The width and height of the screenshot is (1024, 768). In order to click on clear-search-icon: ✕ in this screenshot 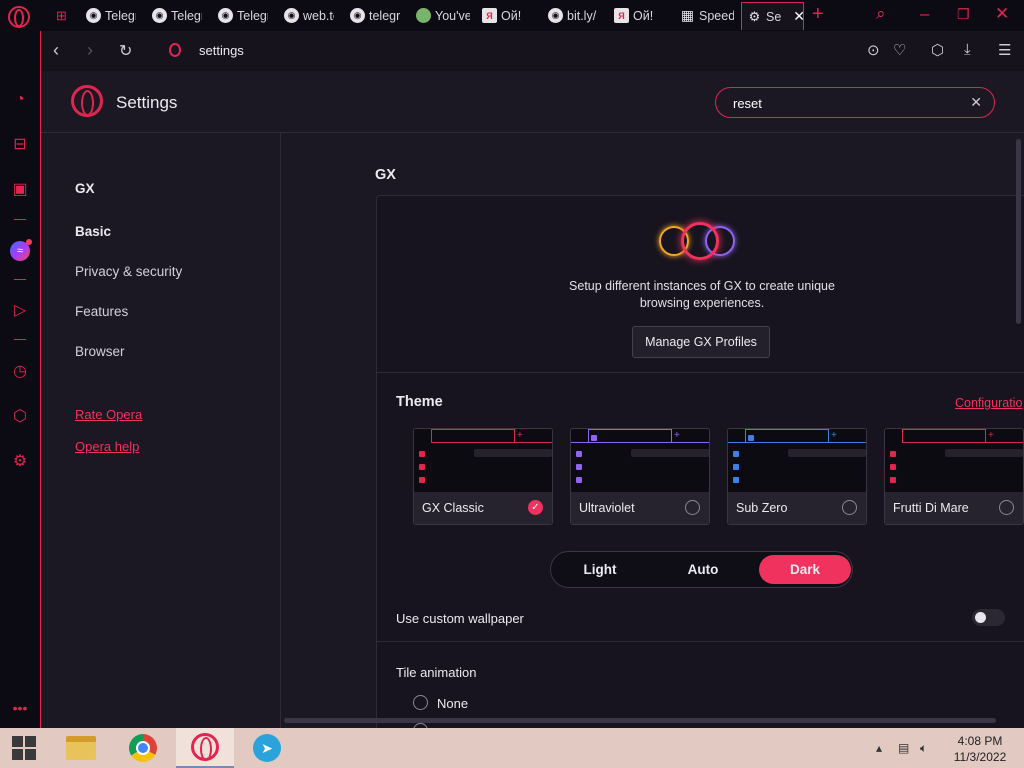, I will do `click(976, 102)`.